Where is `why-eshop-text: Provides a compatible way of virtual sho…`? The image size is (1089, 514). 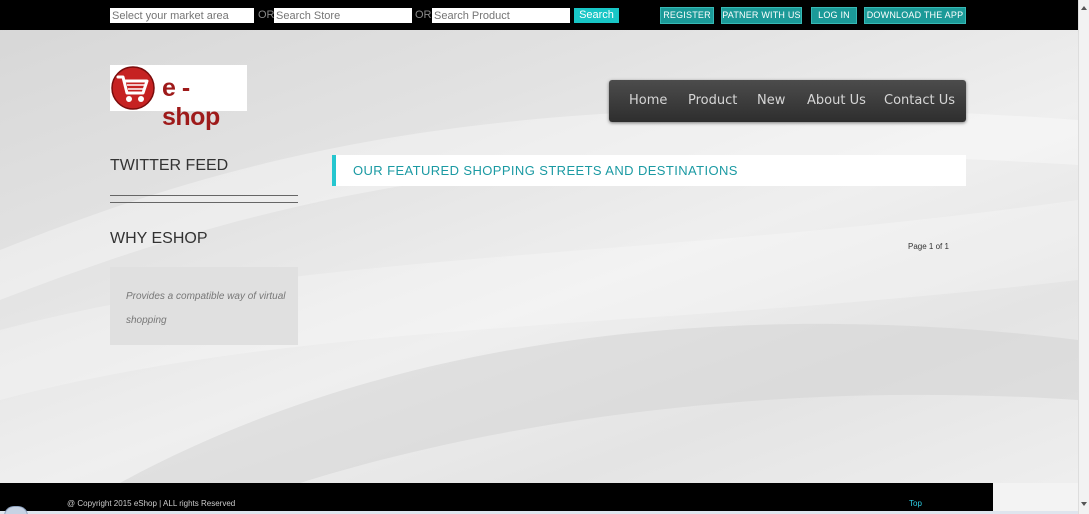 why-eshop-text: Provides a compatible way of virtual sho… is located at coordinates (206, 308).